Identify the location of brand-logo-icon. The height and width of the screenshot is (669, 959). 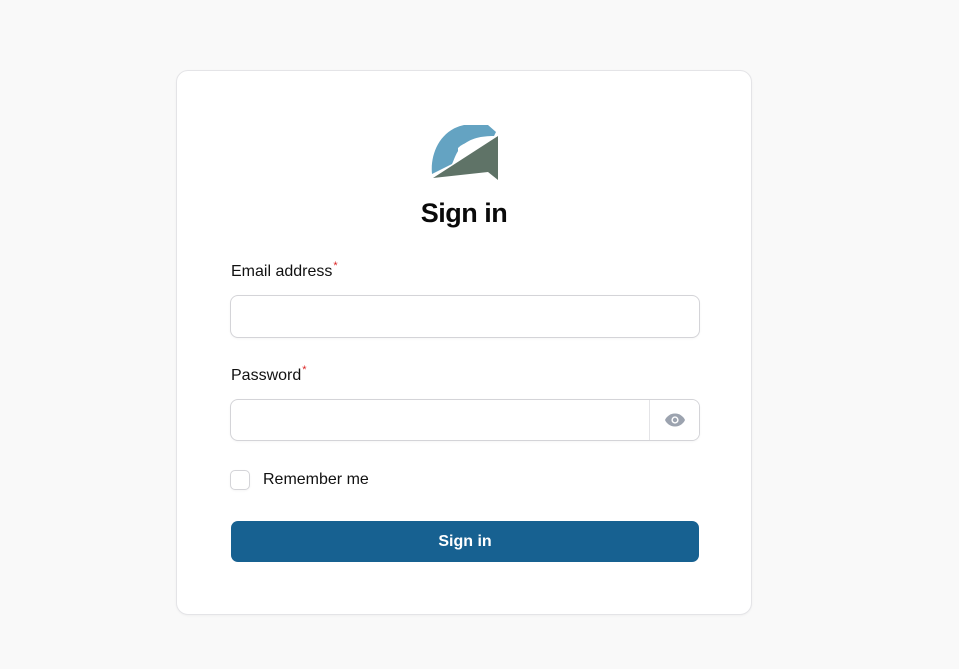
(464, 152).